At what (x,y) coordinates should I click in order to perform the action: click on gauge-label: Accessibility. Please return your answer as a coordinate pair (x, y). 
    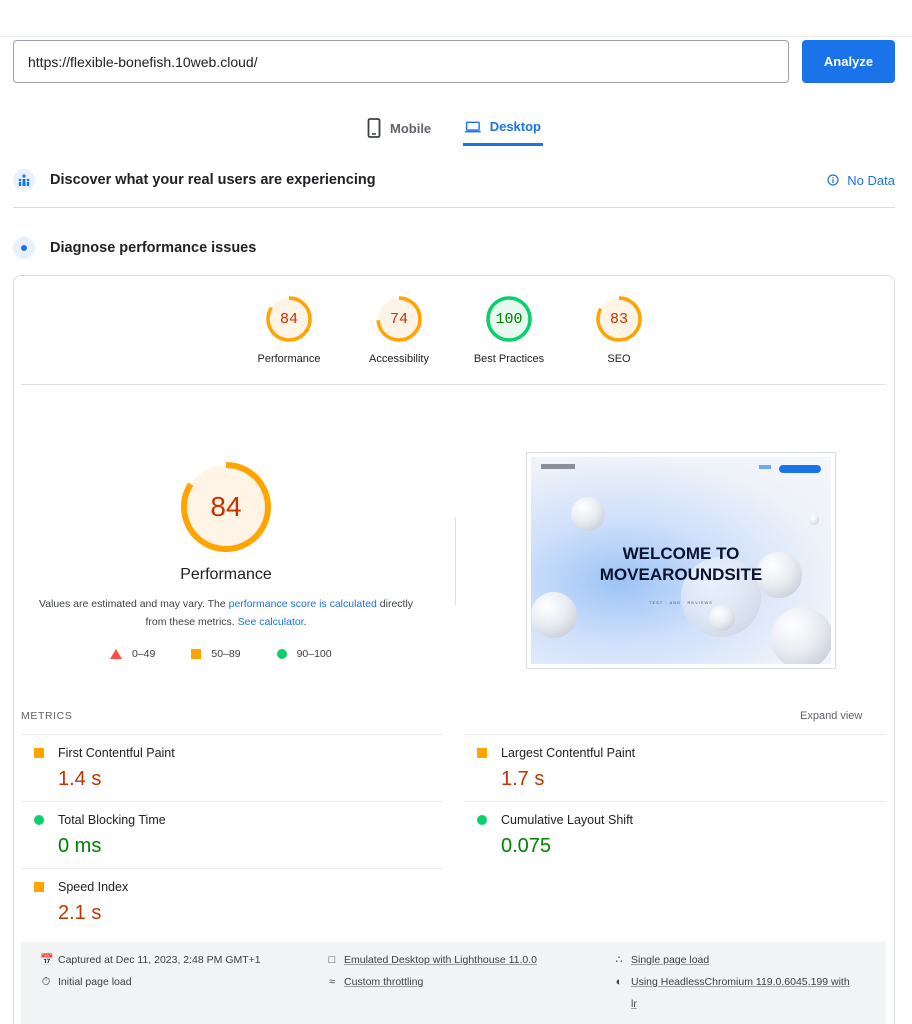
    Looking at the image, I should click on (399, 359).